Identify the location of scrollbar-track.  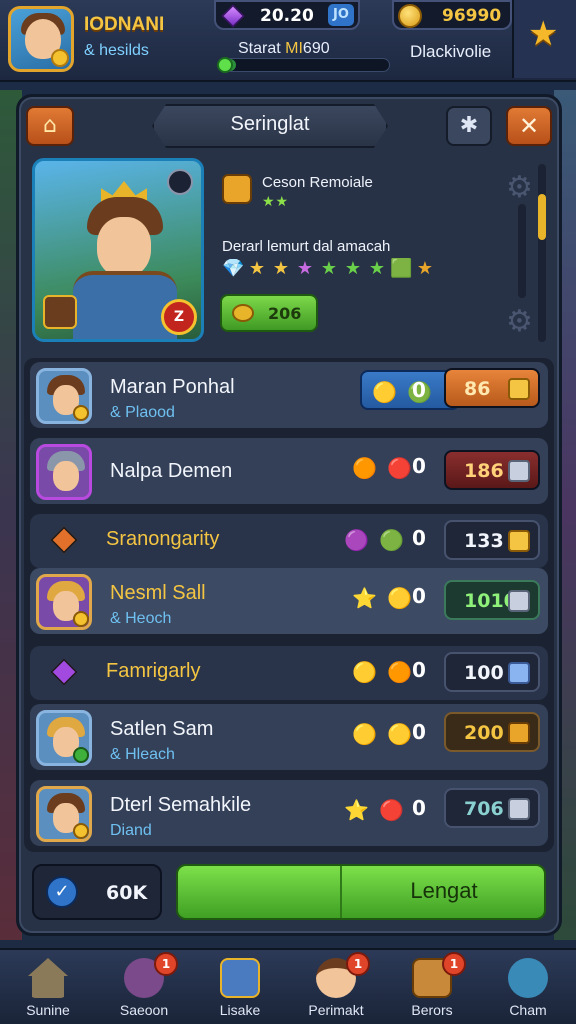
(542, 253).